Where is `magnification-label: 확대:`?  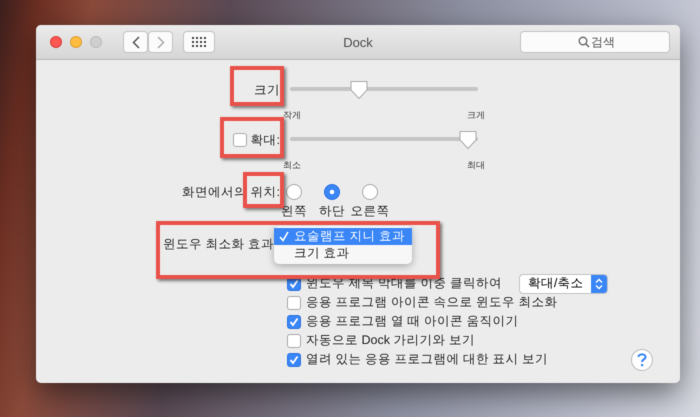
magnification-label: 확대: is located at coordinates (265, 140).